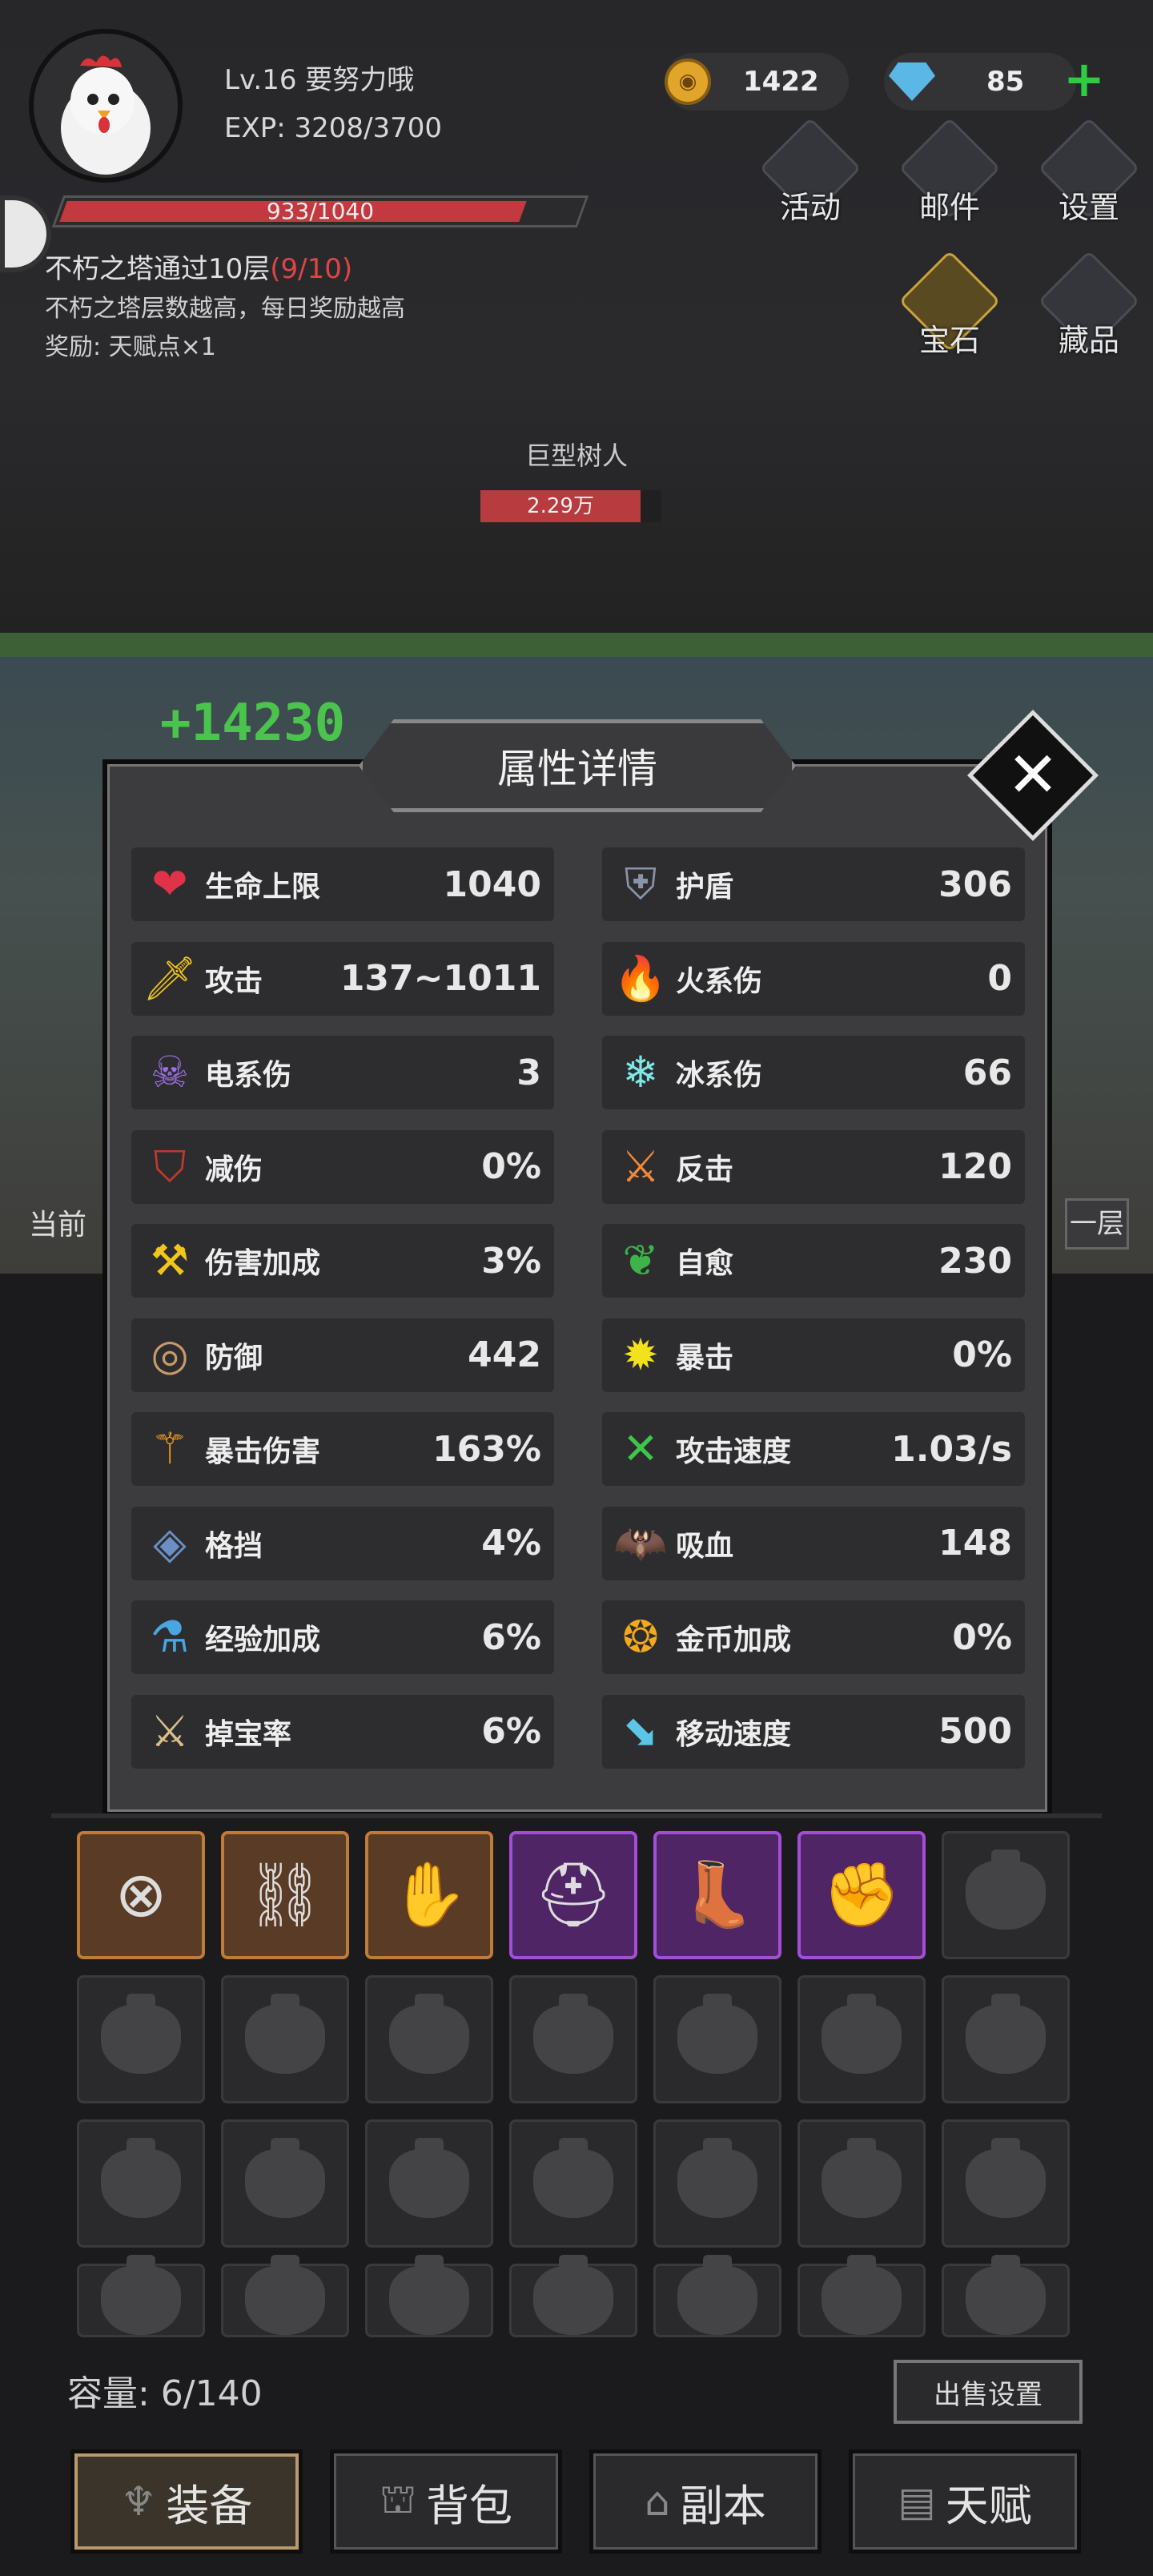  Describe the element at coordinates (573, 1895) in the screenshot. I see `equipment-slot: ⛑` at that location.